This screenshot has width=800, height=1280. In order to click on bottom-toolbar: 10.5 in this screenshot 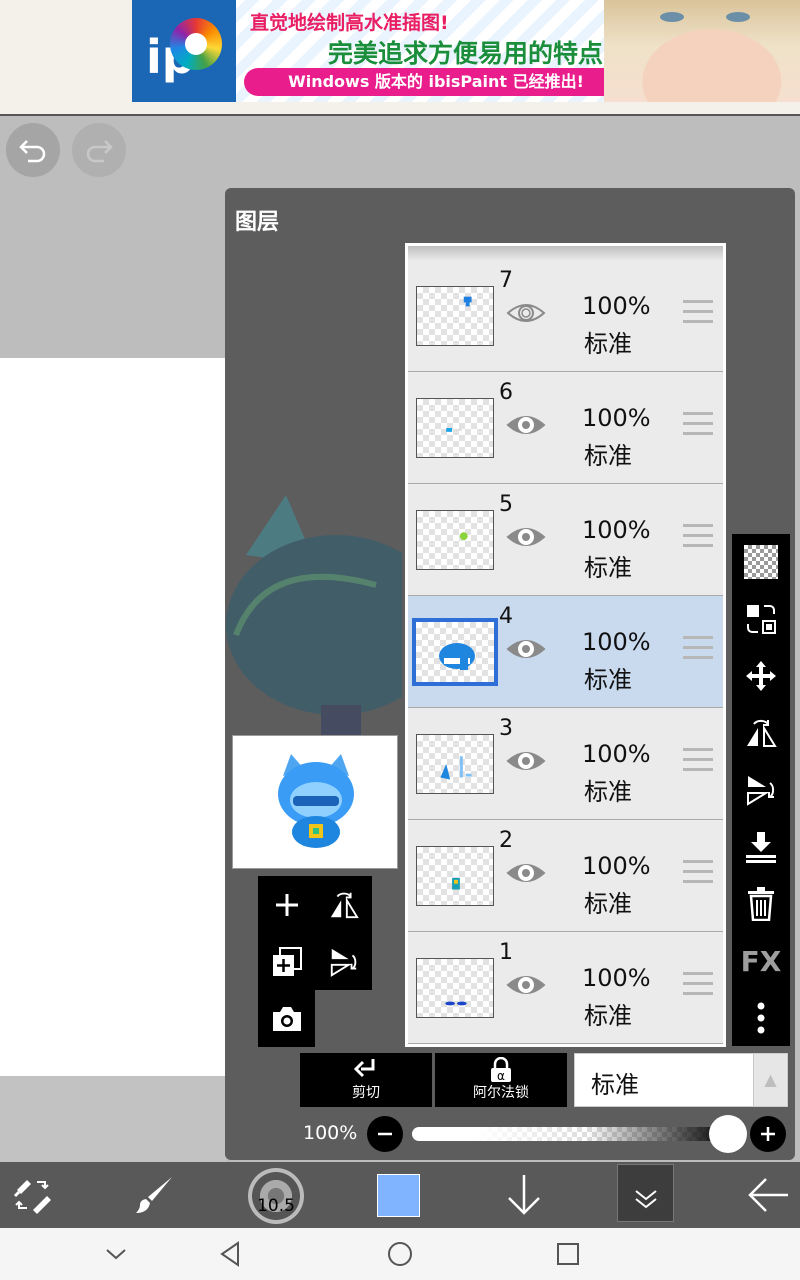, I will do `click(400, 1195)`.